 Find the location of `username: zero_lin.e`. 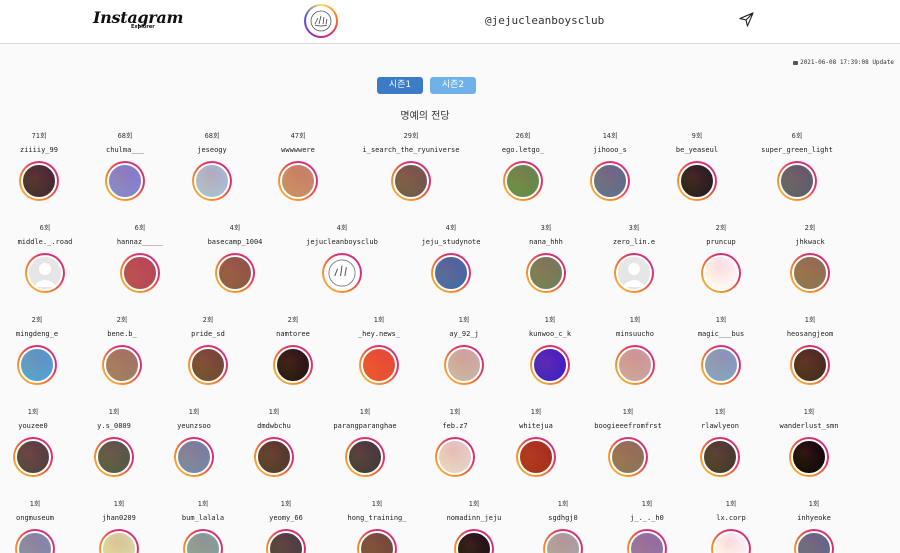

username: zero_lin.e is located at coordinates (634, 242).